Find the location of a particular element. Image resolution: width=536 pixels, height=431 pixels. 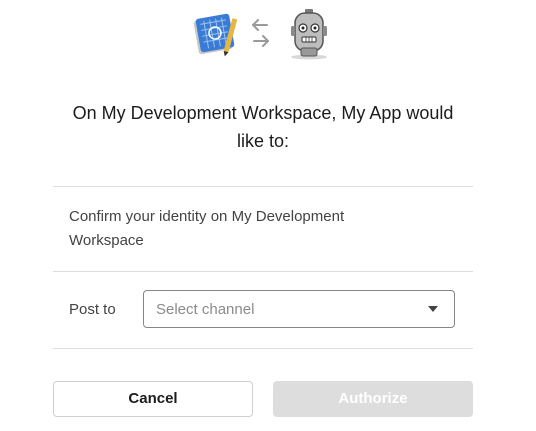

cancel-button: Cancel is located at coordinates (153, 399).